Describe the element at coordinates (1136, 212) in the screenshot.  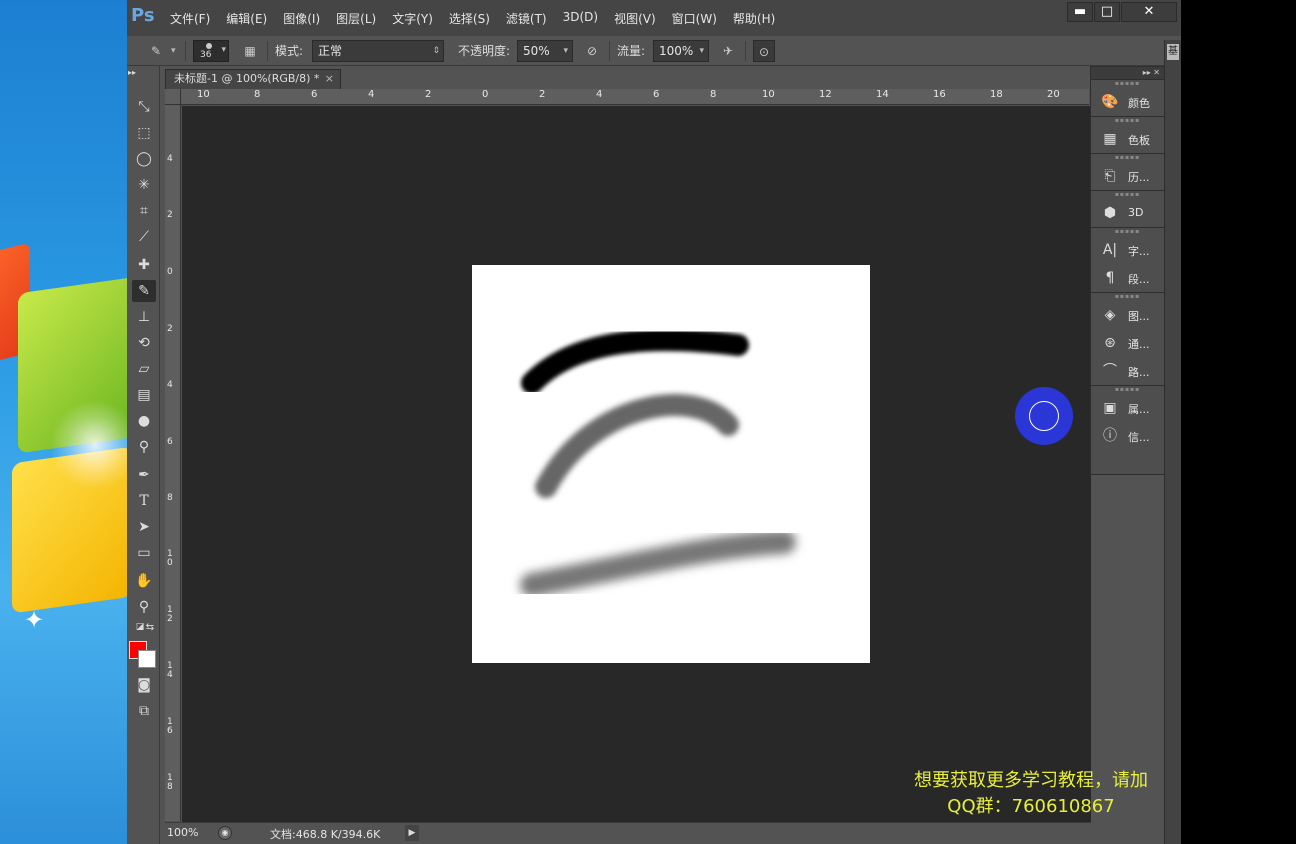
I see `panel-label: 3D` at that location.